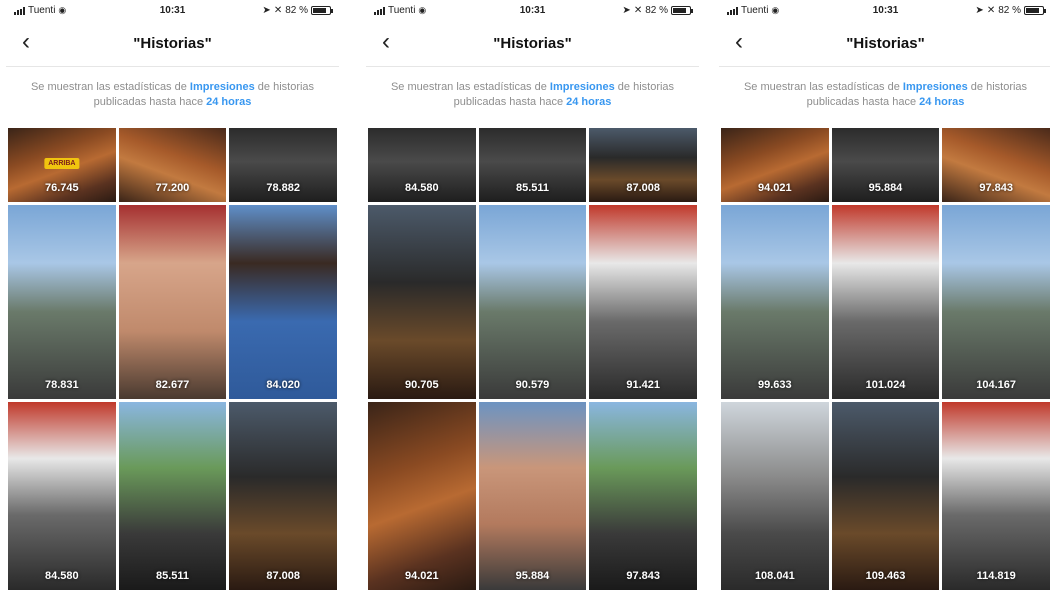  Describe the element at coordinates (643, 302) in the screenshot. I see `story-tile: 91.421` at that location.